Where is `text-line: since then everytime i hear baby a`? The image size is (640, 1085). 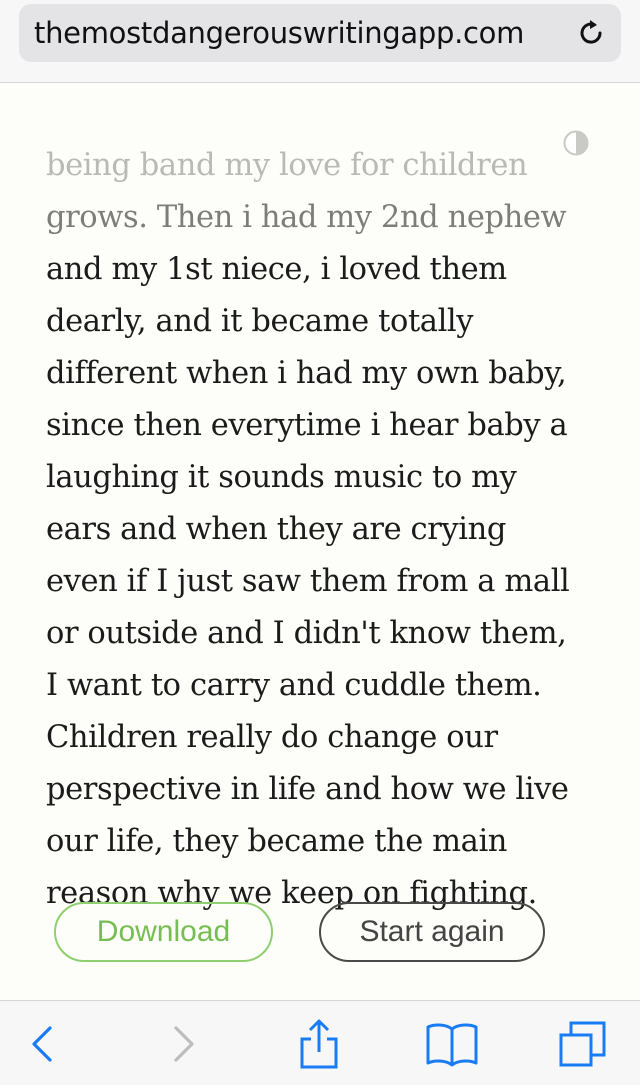 text-line: since then everytime i hear baby a is located at coordinates (307, 425).